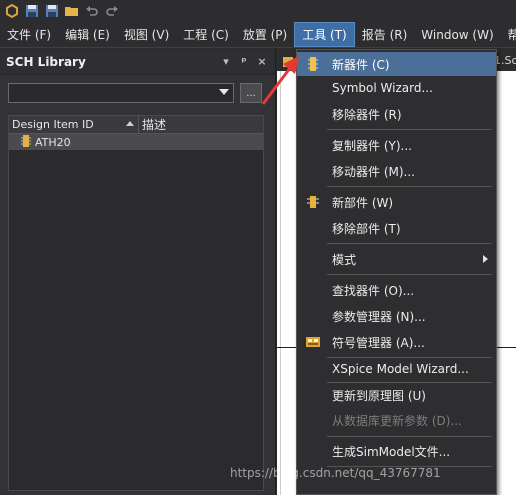 This screenshot has height=495, width=516. Describe the element at coordinates (12, 11) in the screenshot. I see `app-logo-icon` at that location.